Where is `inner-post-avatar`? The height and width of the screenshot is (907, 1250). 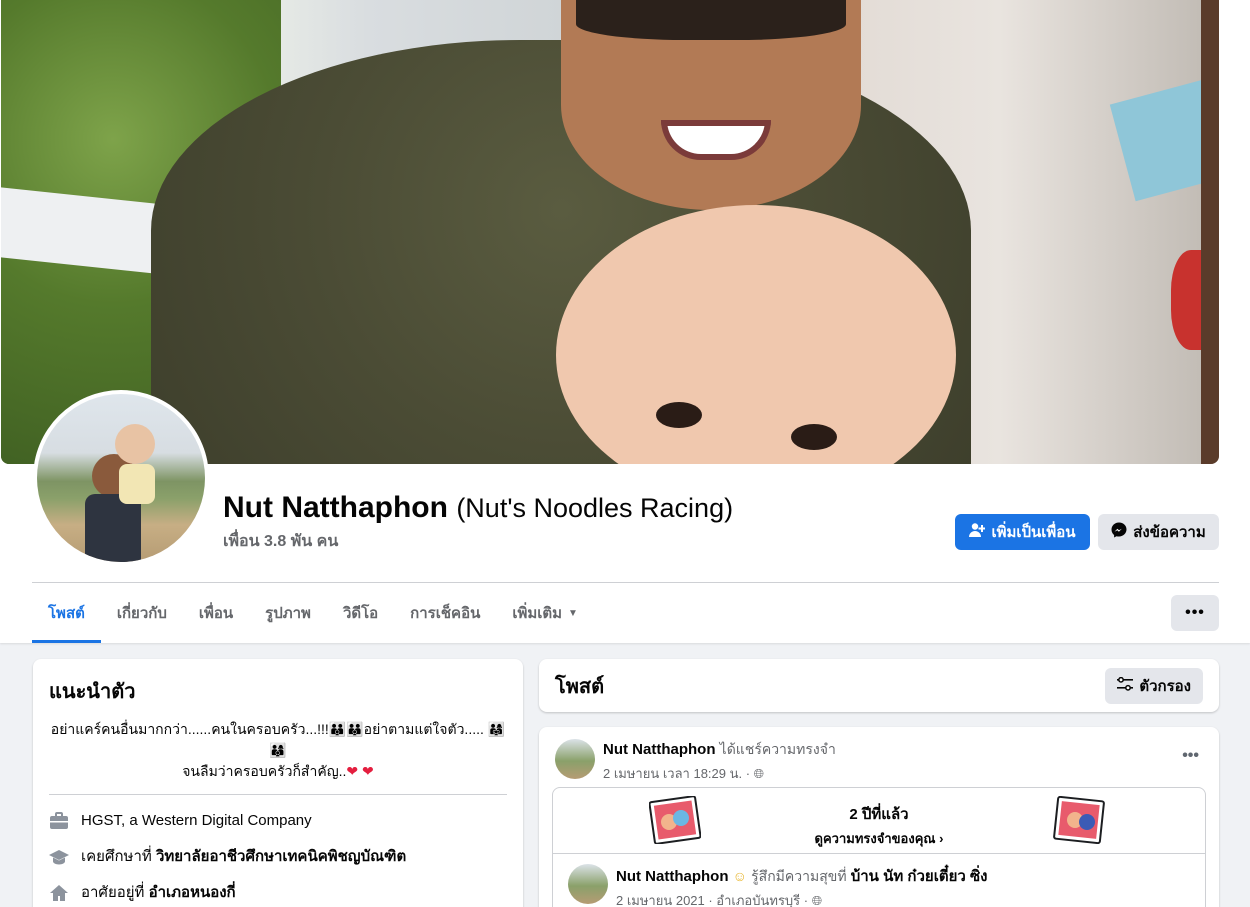 inner-post-avatar is located at coordinates (588, 884).